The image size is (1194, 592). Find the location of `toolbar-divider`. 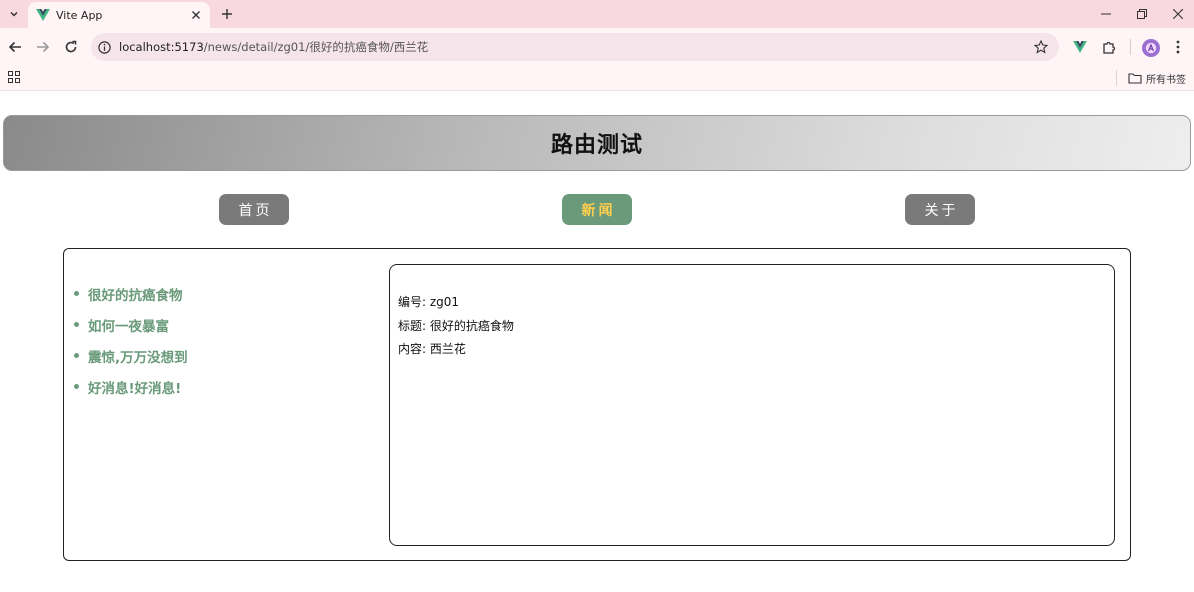

toolbar-divider is located at coordinates (1130, 47).